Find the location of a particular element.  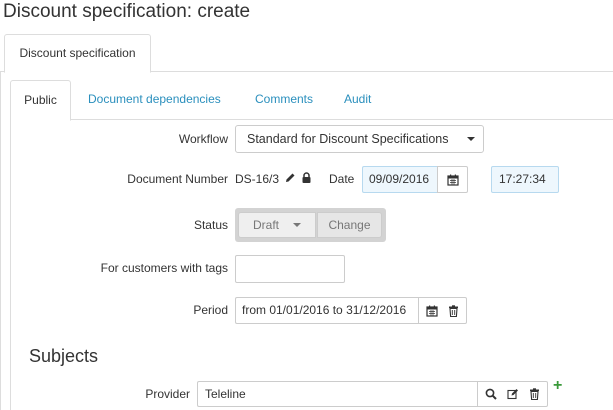

provider-input: Teleline is located at coordinates (337, 394).